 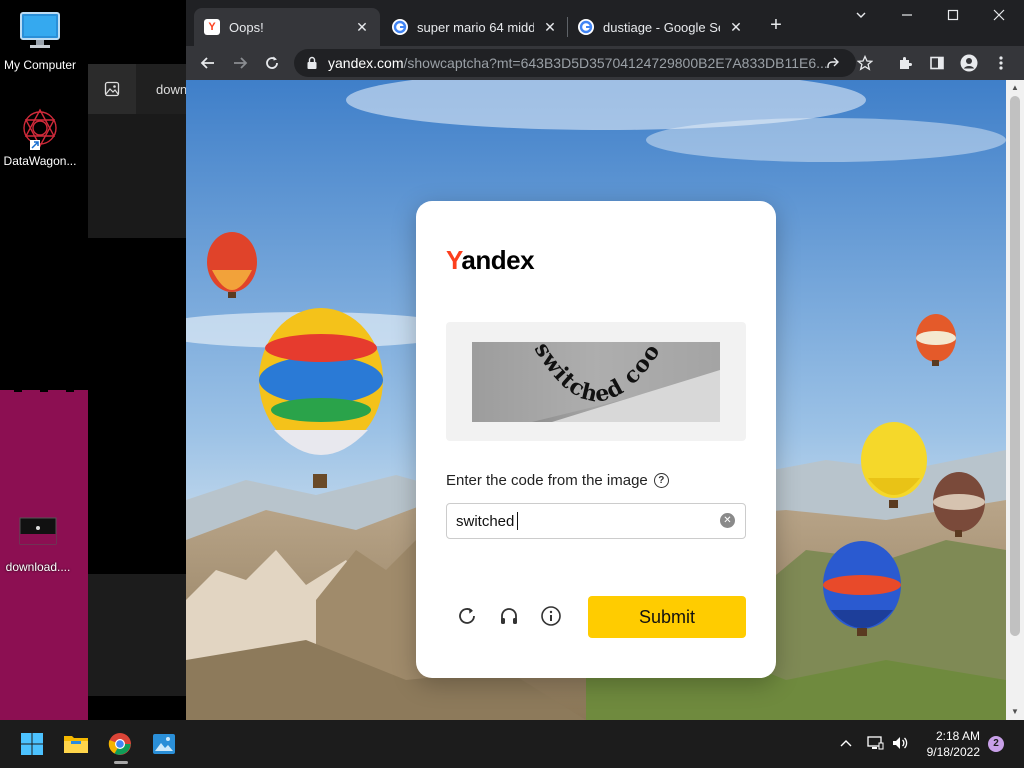 I want to click on scrollbar-thumb, so click(x=1015, y=366).